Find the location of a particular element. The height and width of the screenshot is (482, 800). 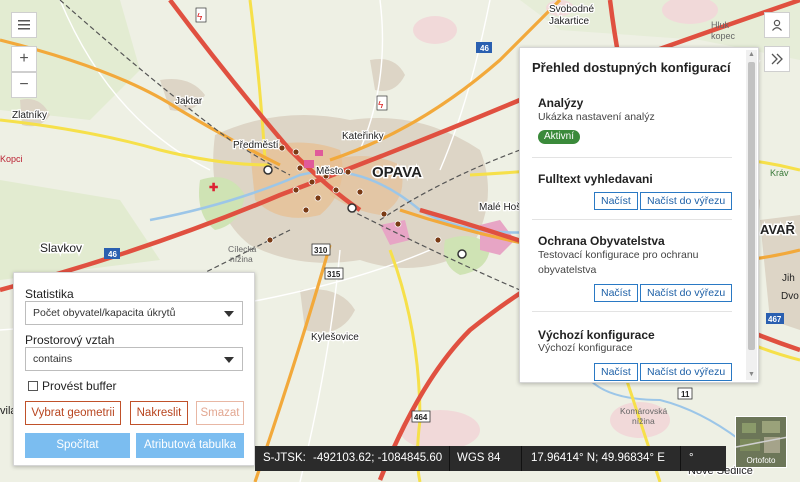

label-predmesti: Předměstí is located at coordinates (256, 145).